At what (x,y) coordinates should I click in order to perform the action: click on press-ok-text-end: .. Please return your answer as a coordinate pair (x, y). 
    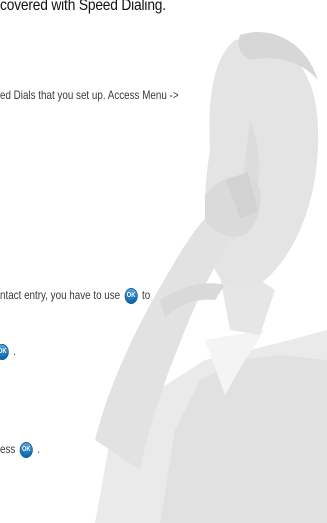
    Looking at the image, I should click on (38, 449).